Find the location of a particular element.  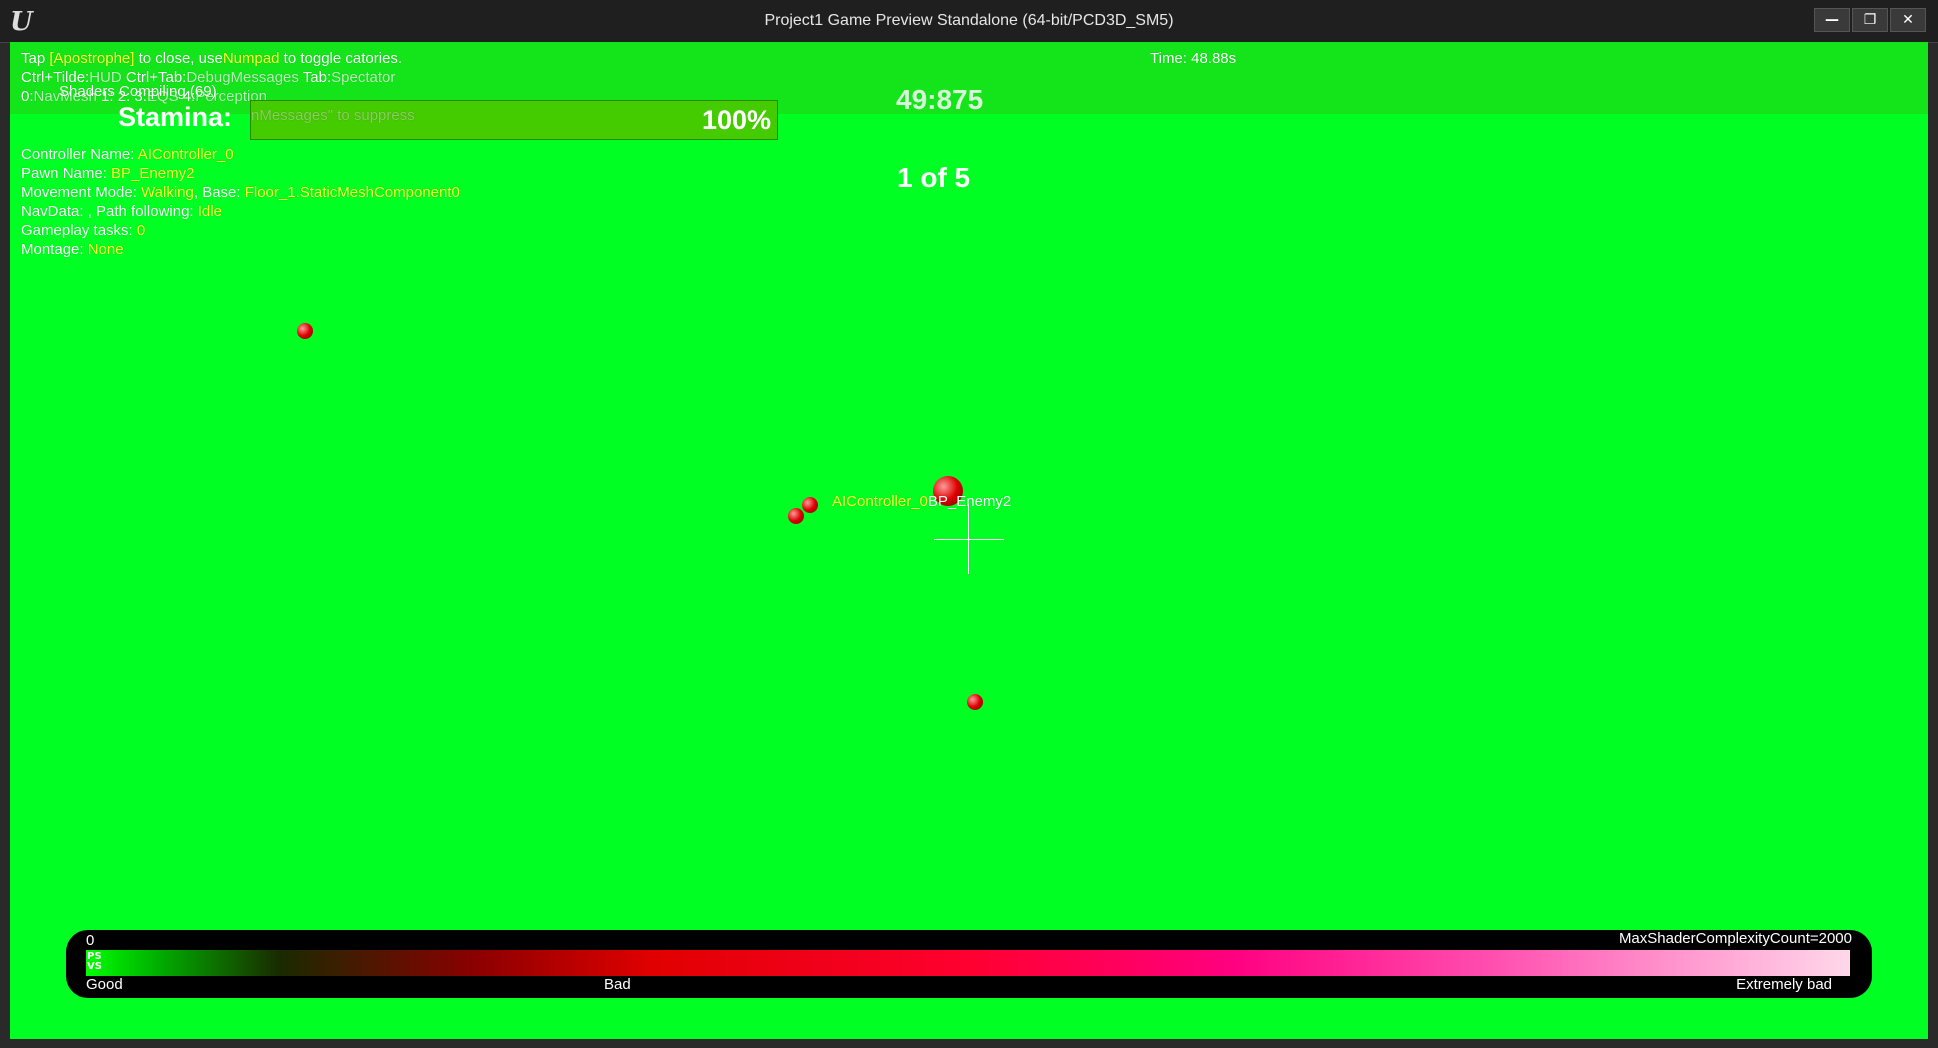

close-button: ✕ is located at coordinates (1908, 20).